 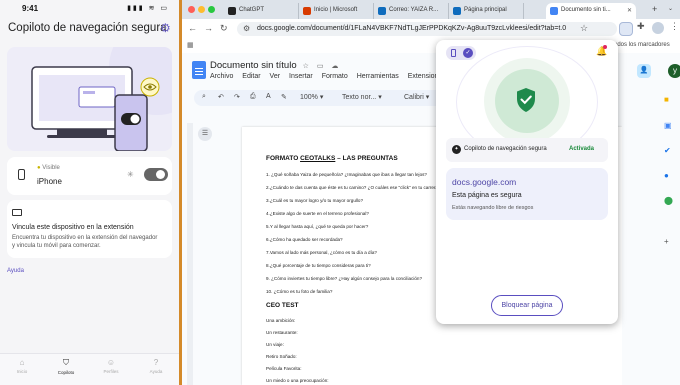 What do you see at coordinates (156, 174) in the screenshot?
I see `device-toggle` at bounding box center [156, 174].